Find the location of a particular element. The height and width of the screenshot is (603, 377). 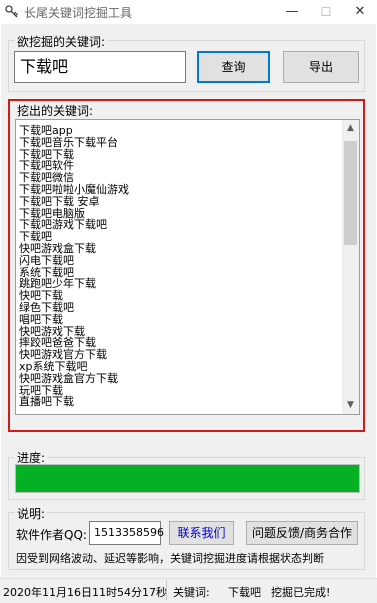

list-item: 下载吧音乐下载平台 is located at coordinates (179, 142).